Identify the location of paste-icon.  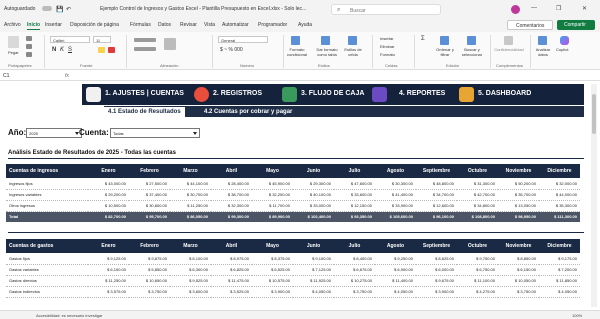
(13, 42).